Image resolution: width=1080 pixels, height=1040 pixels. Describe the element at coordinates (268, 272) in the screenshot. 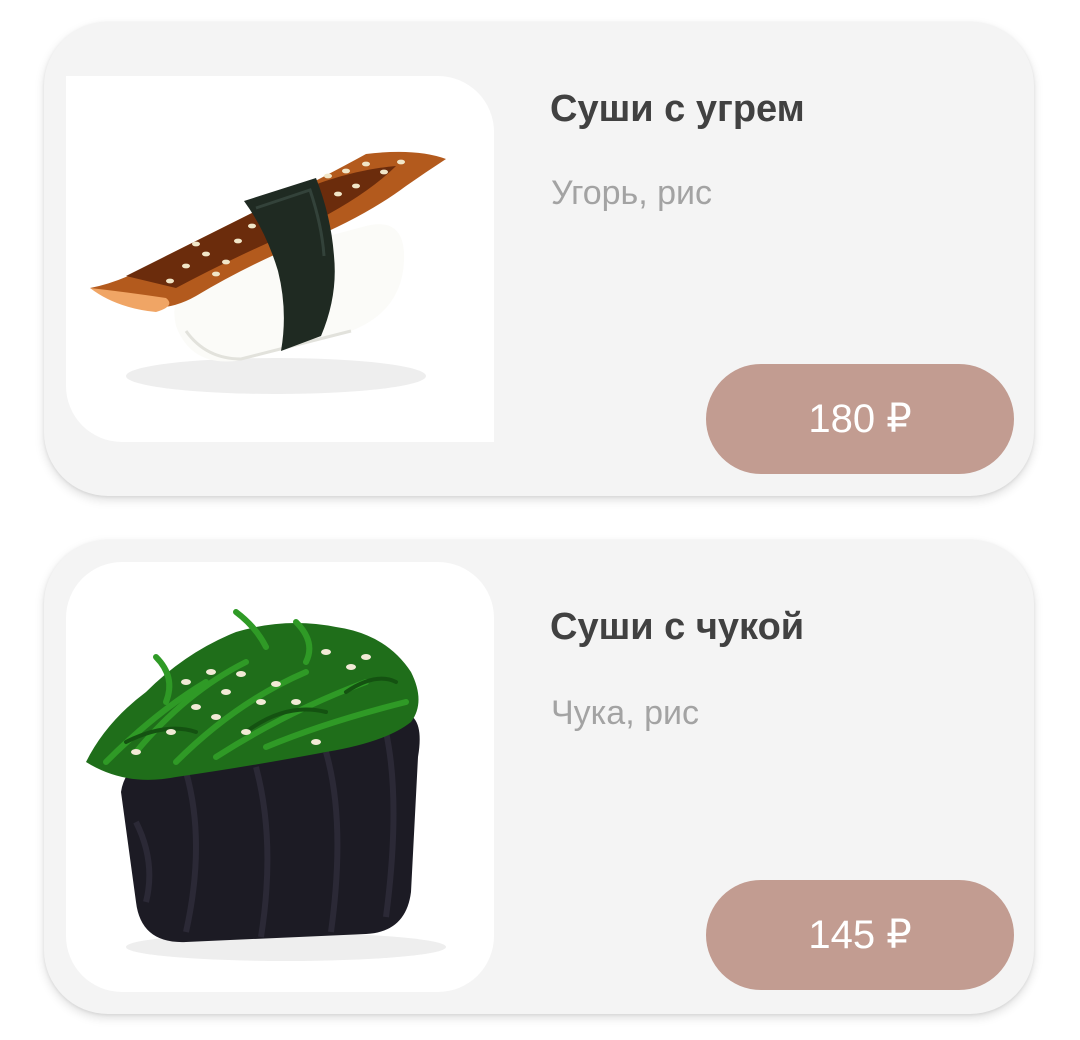

I see `eel-sushi-icon` at that location.